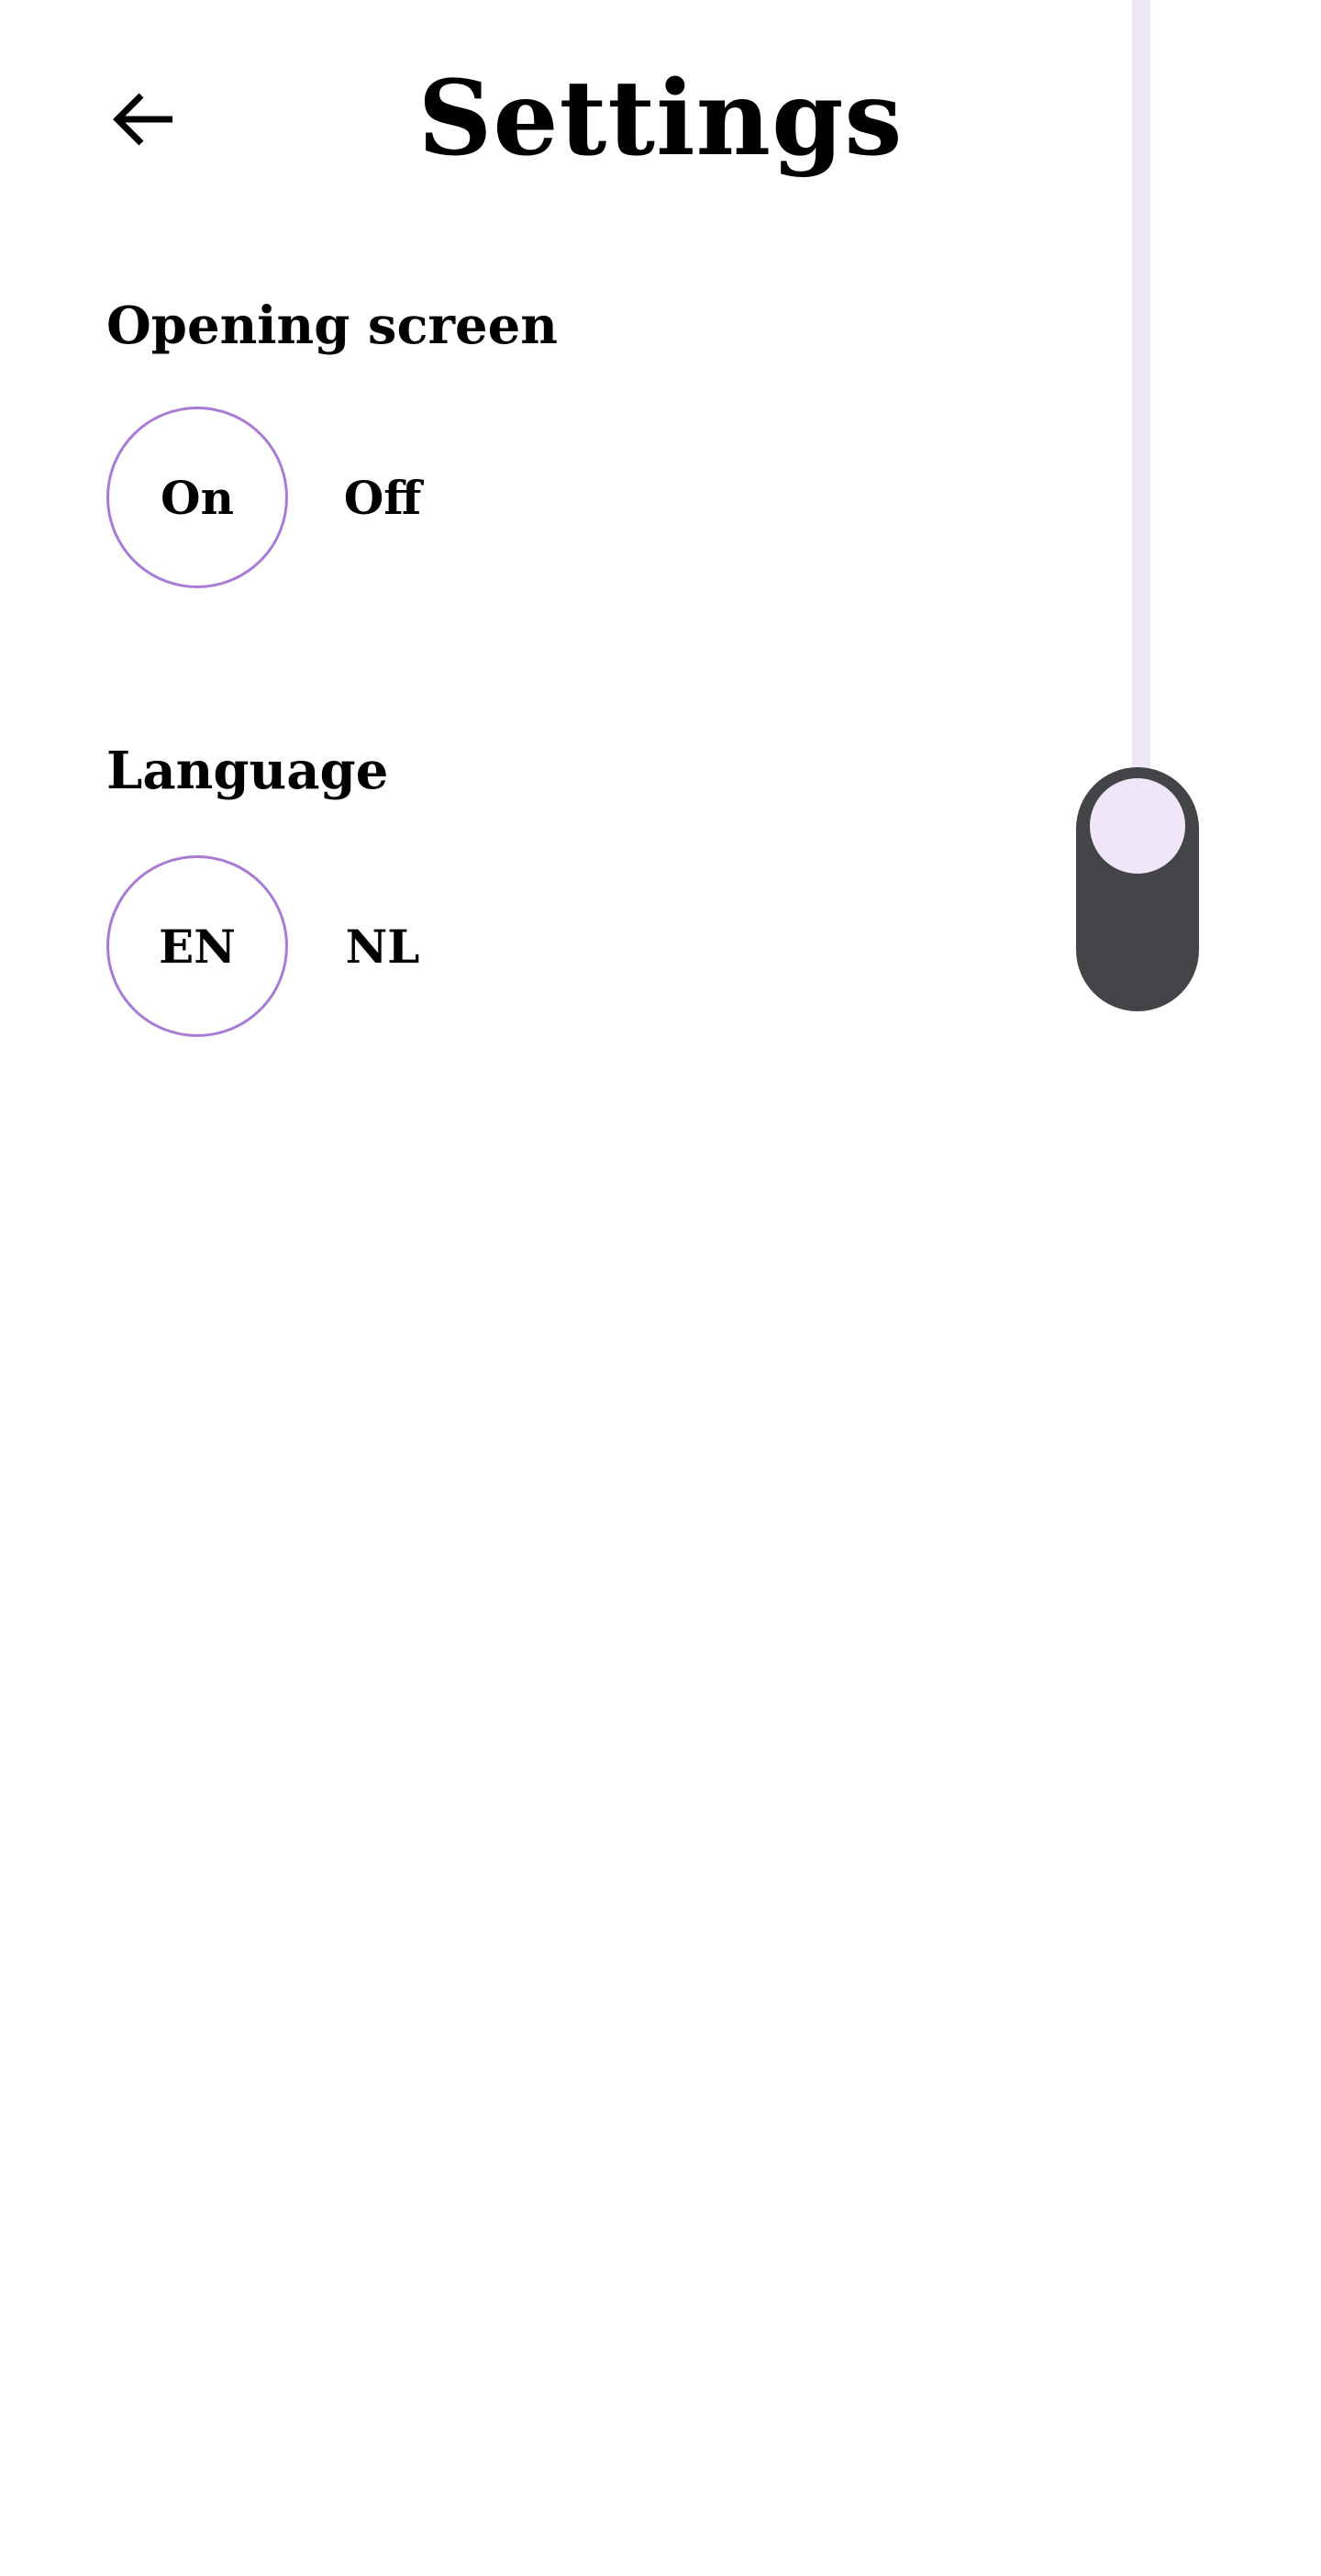 The height and width of the screenshot is (2576, 1321). Describe the element at coordinates (197, 946) in the screenshot. I see `language-en-option: EN` at that location.